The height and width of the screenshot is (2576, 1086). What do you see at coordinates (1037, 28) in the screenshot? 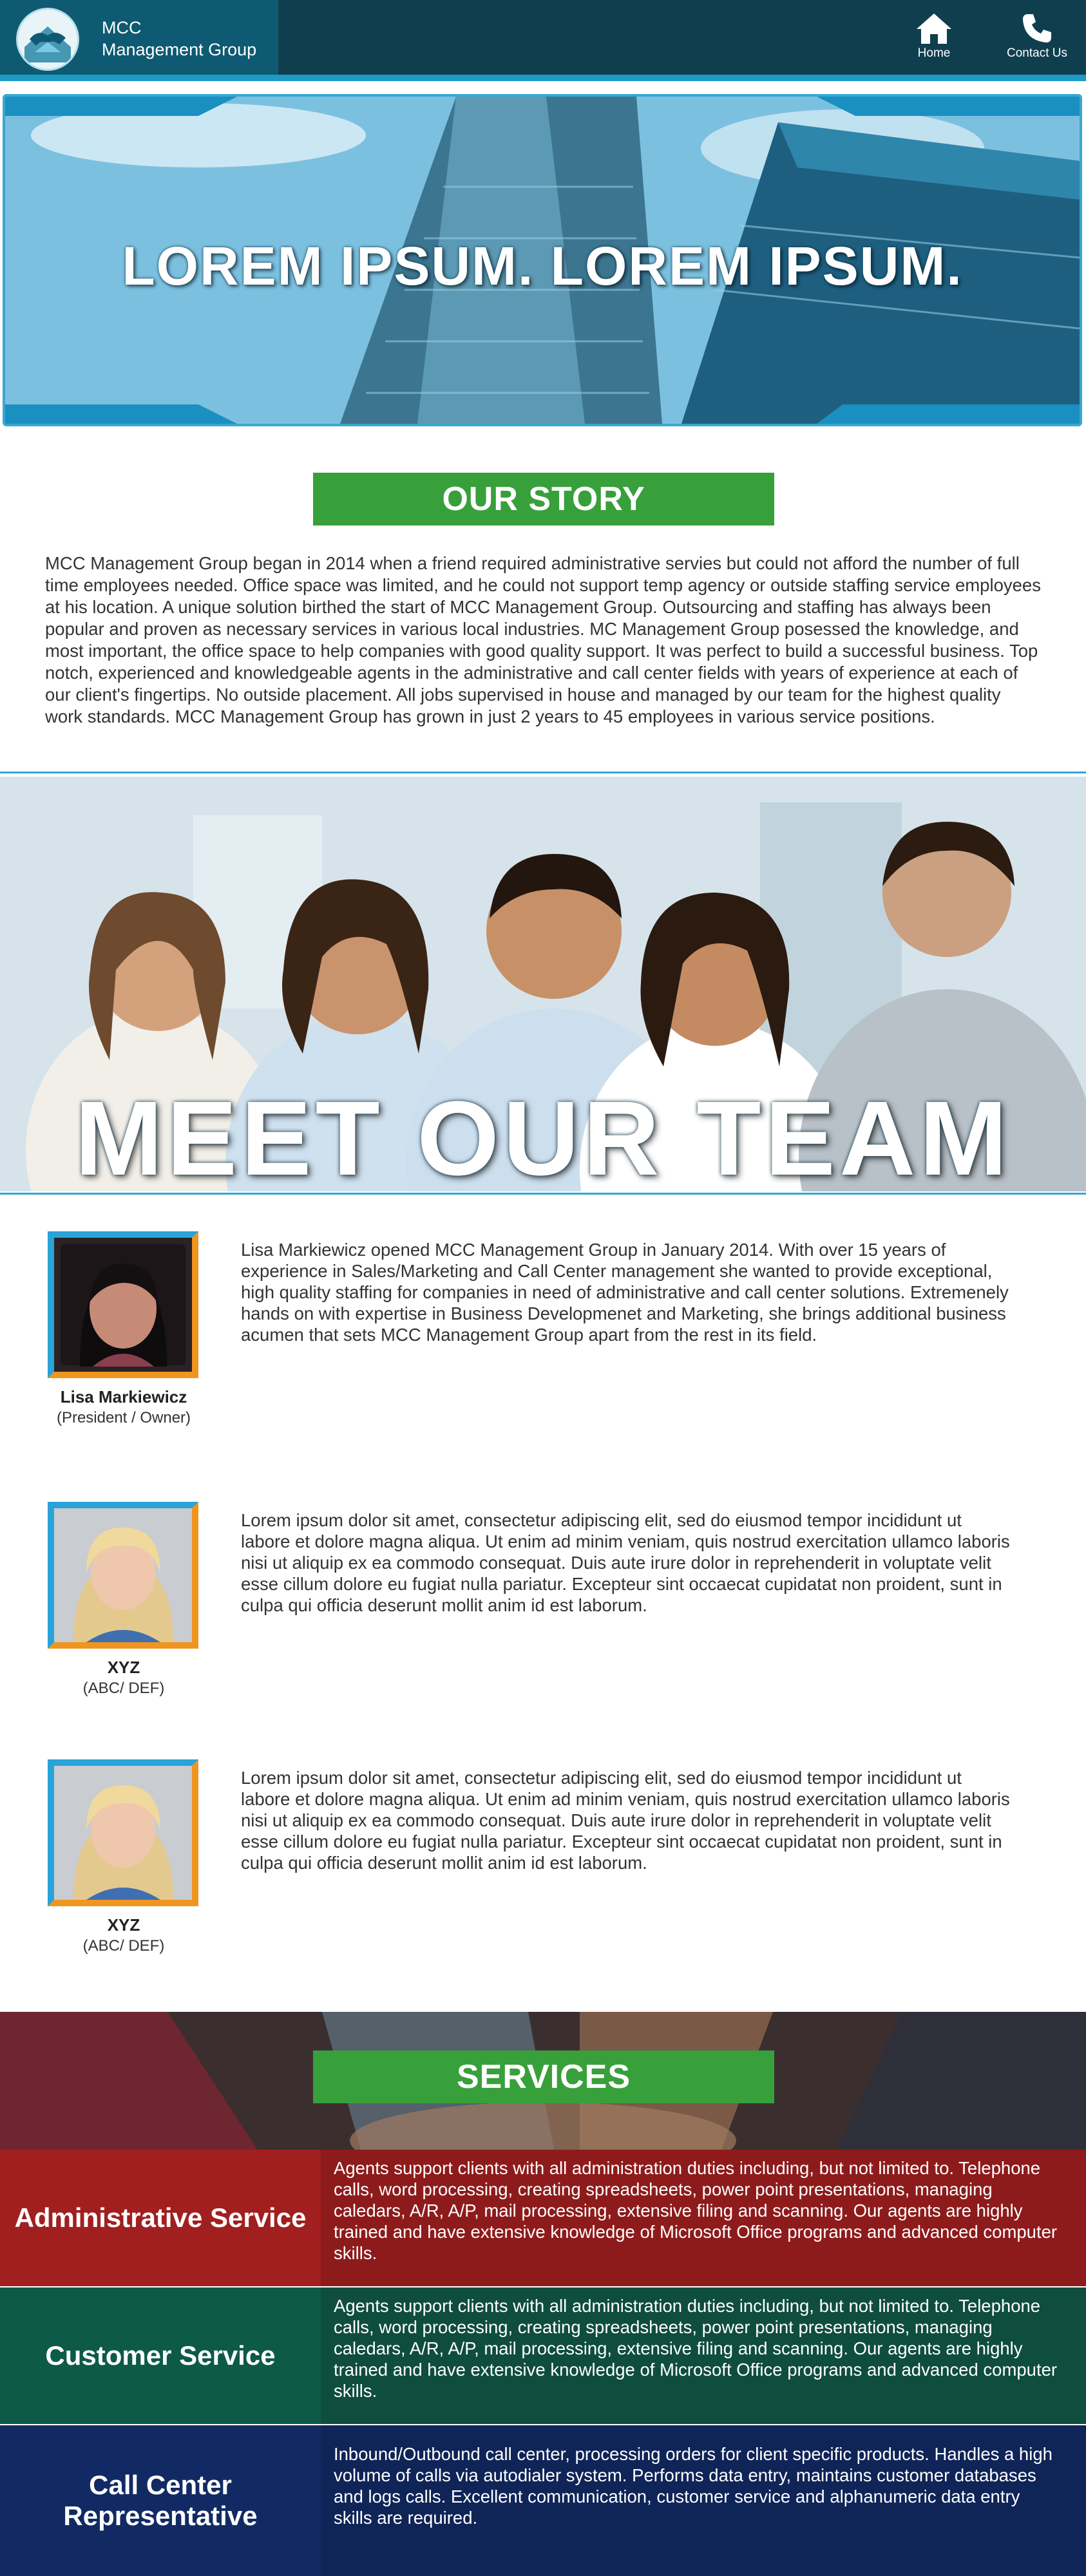
I see `phone-icon` at bounding box center [1037, 28].